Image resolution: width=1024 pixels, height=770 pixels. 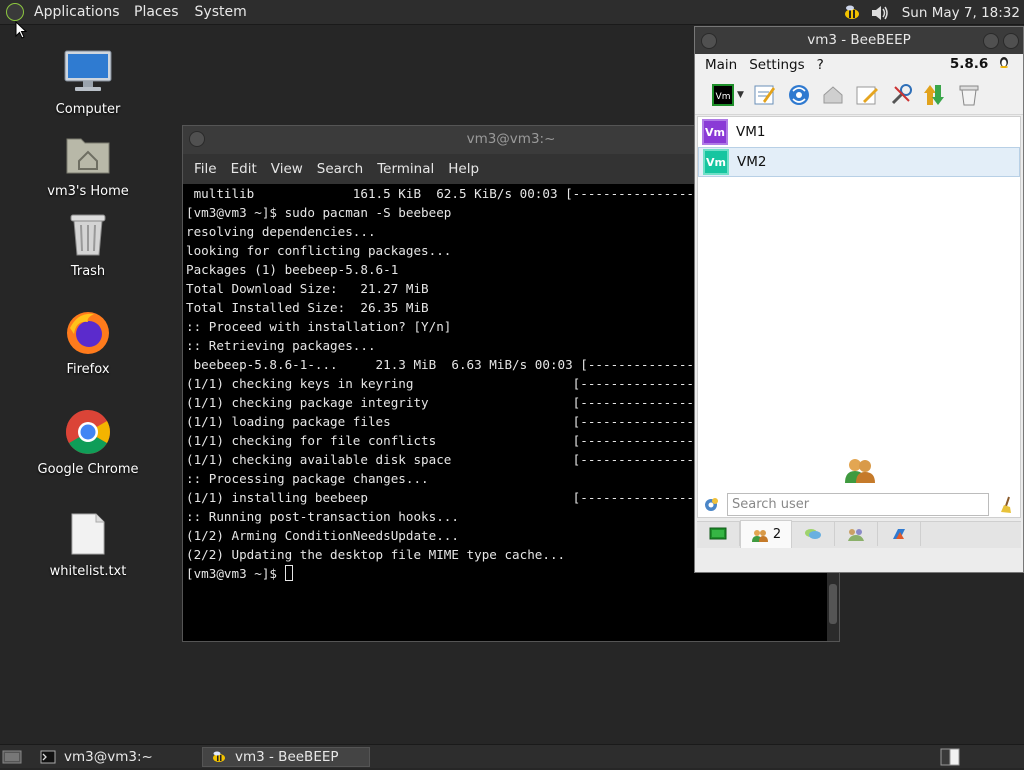 I want to click on chrome-icon, so click(x=88, y=432).